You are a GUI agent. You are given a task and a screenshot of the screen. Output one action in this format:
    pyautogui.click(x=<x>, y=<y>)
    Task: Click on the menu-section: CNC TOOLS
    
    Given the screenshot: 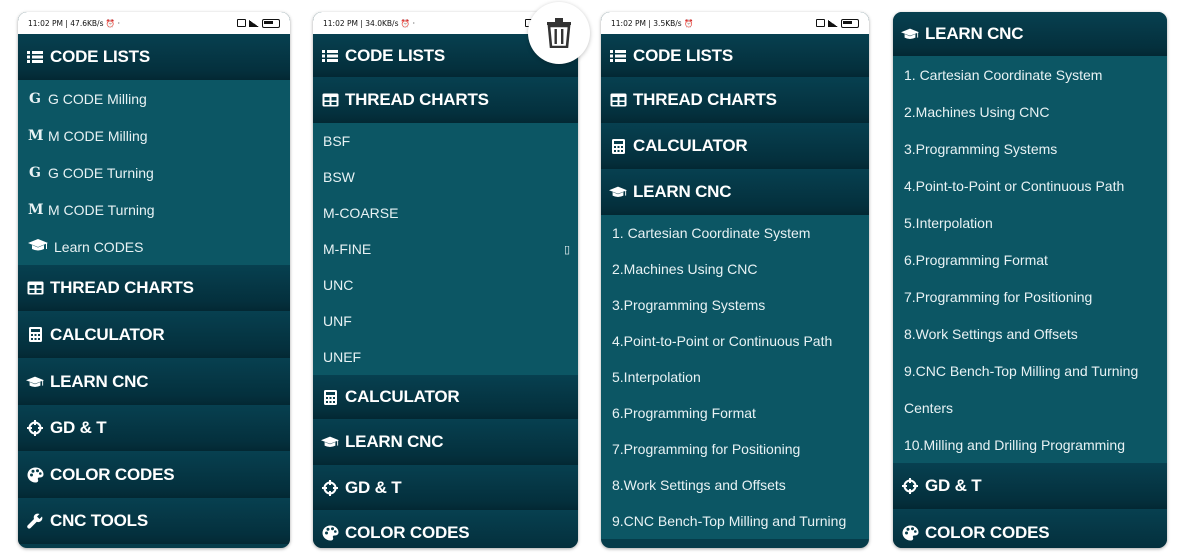 What is the action you would take?
    pyautogui.click(x=154, y=521)
    